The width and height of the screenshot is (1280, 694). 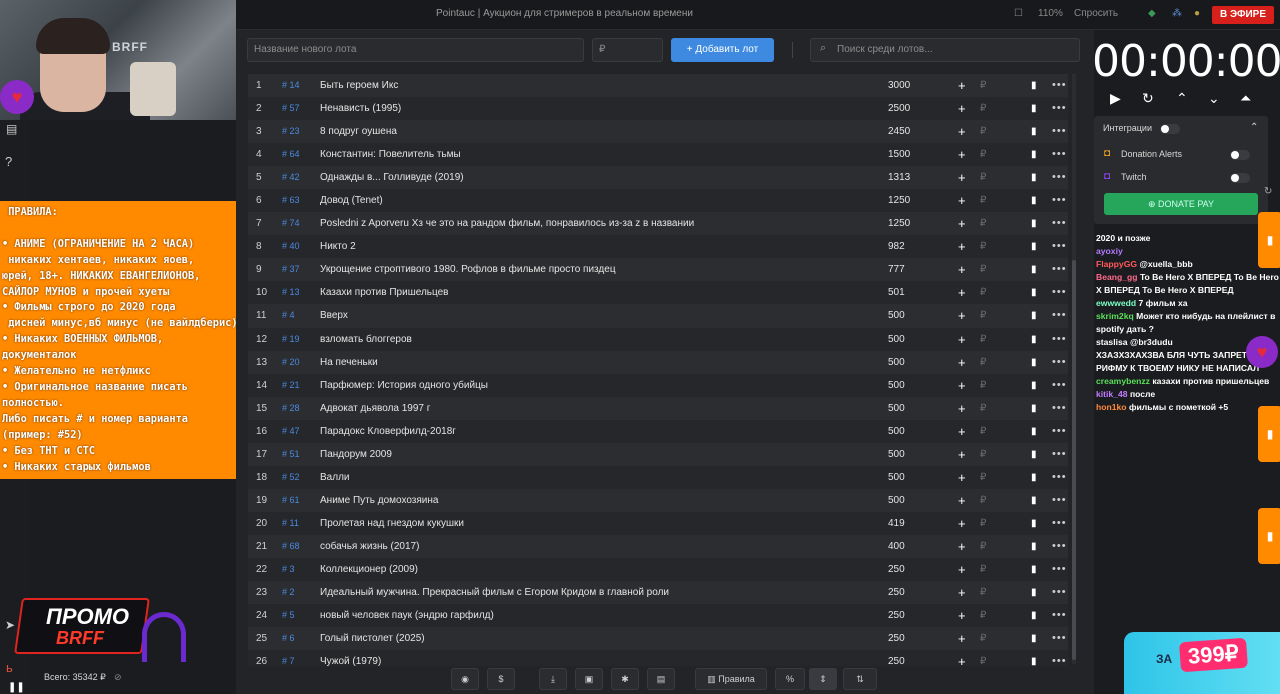 I want to click on lot-row: 15 # 28 Адвокат дьявола 1997 г 500 + ₽ ▮ •••, so click(x=658, y=408).